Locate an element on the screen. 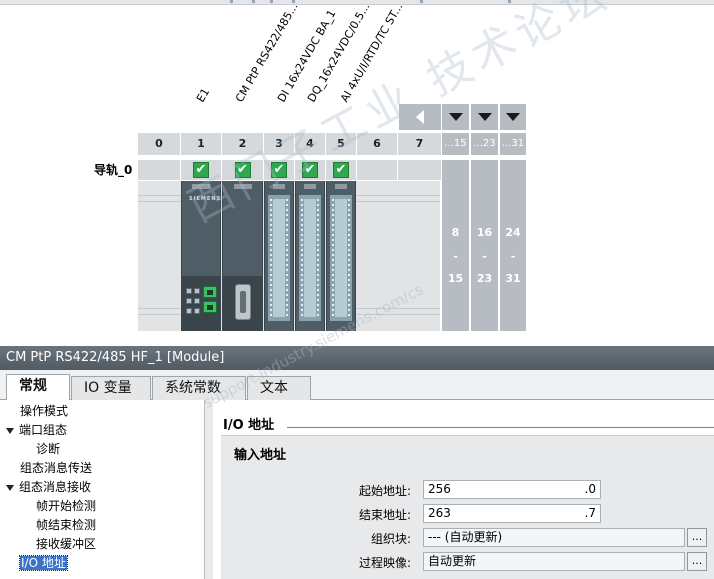  nav-item-diagnostics: 诊断 is located at coordinates (48, 449).